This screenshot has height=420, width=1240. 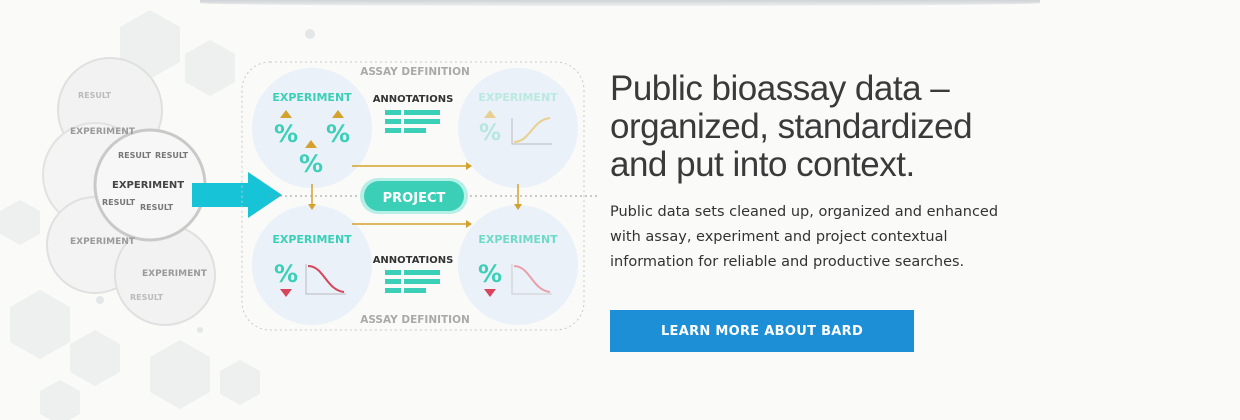 What do you see at coordinates (415, 320) in the screenshot?
I see `assay-definition-bottom-label: ASSAY DEFINITION` at bounding box center [415, 320].